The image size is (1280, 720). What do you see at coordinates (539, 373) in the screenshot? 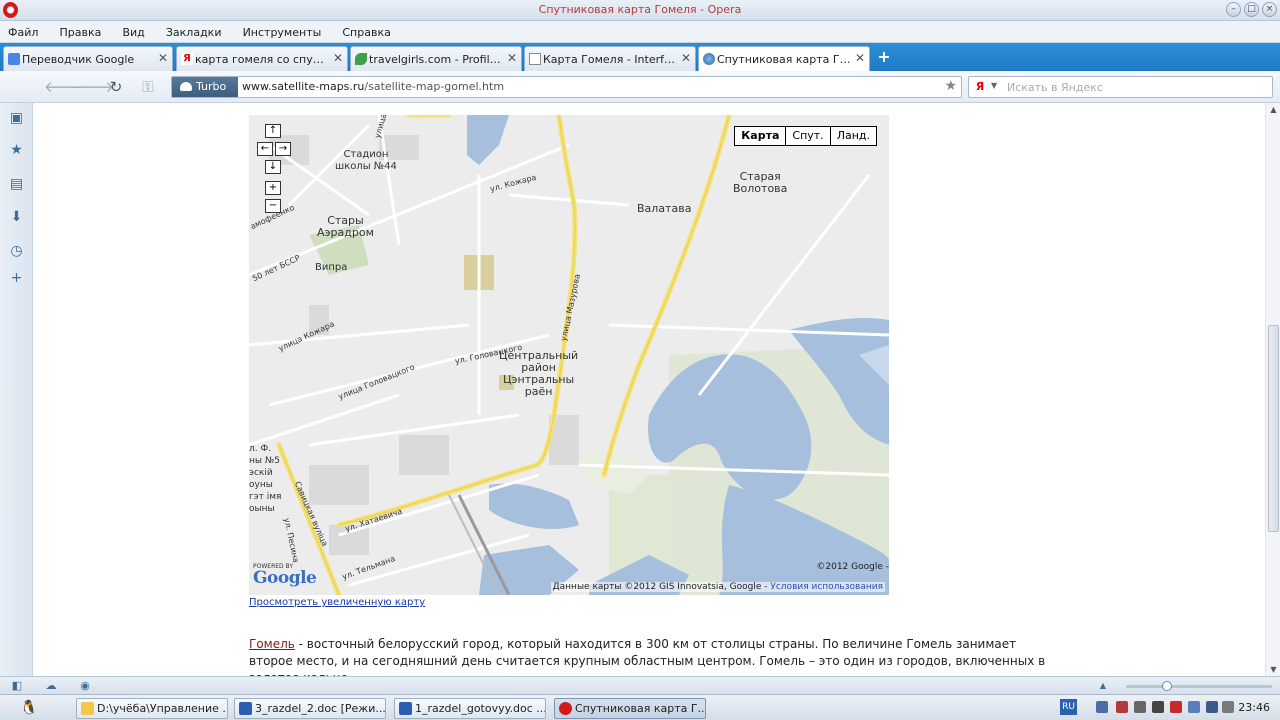
I see `label-central-district: Центральный район Цэнтральны раён` at bounding box center [539, 373].